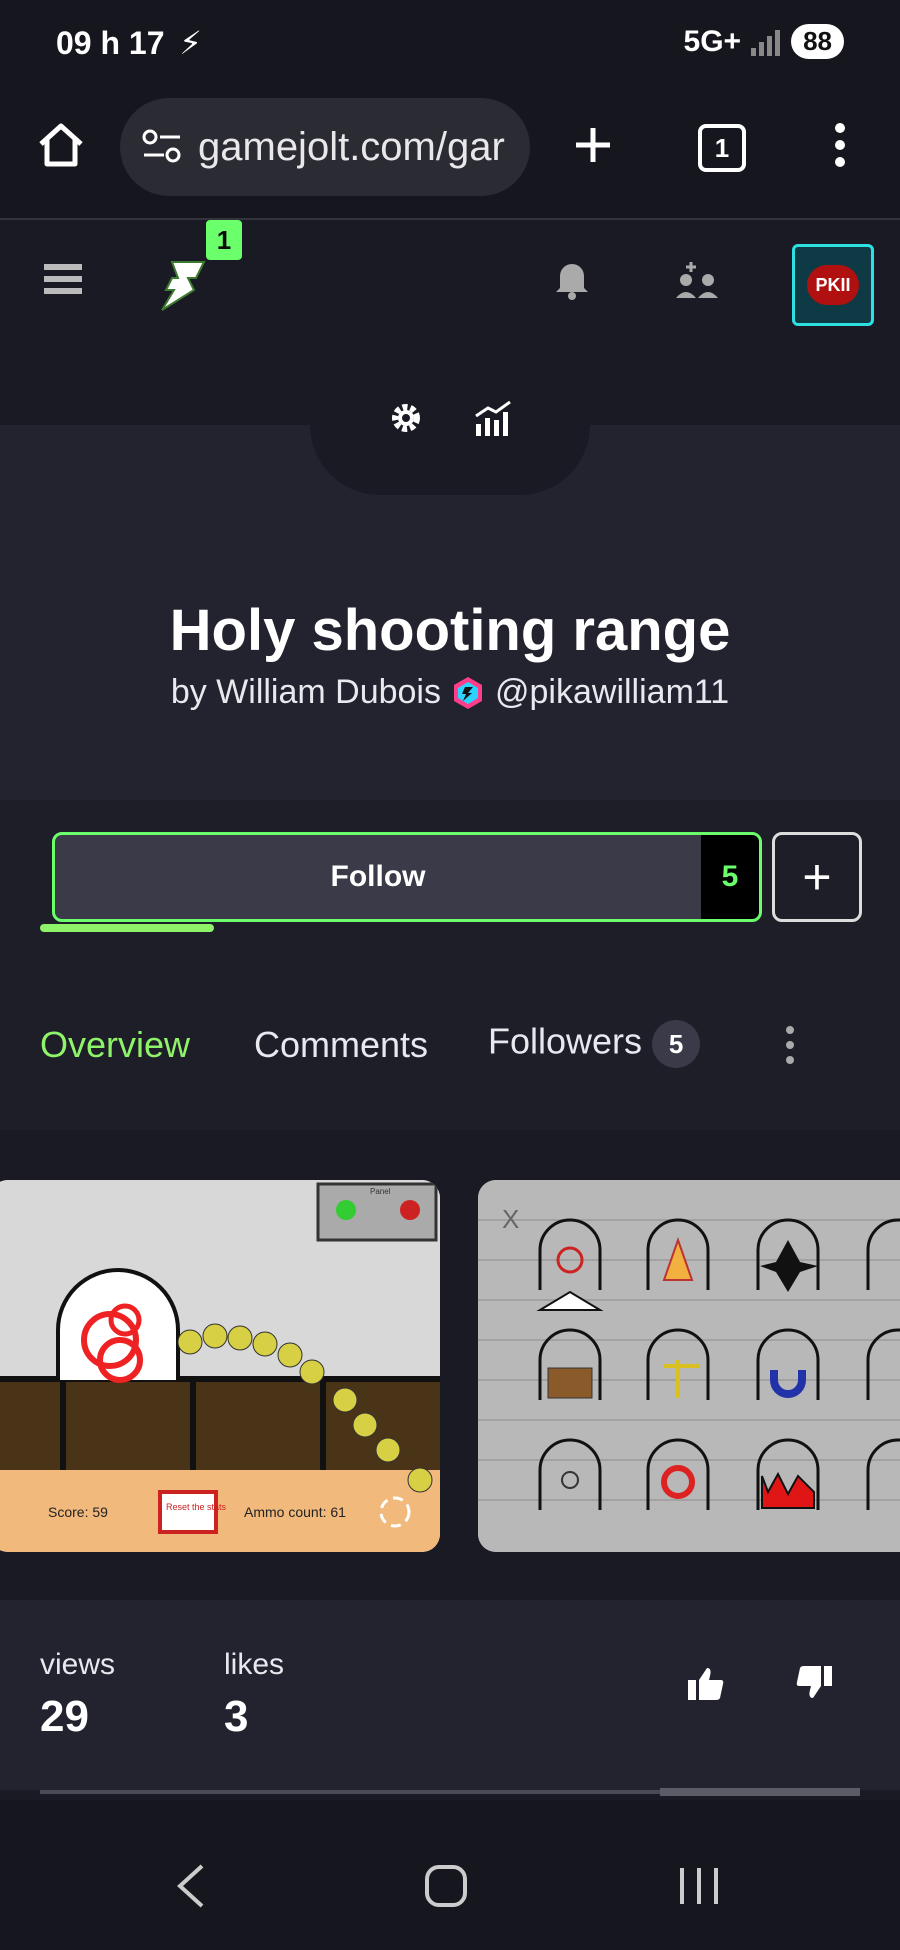 The width and height of the screenshot is (900, 1950). I want to click on panel-label: Panel, so click(380, 1191).